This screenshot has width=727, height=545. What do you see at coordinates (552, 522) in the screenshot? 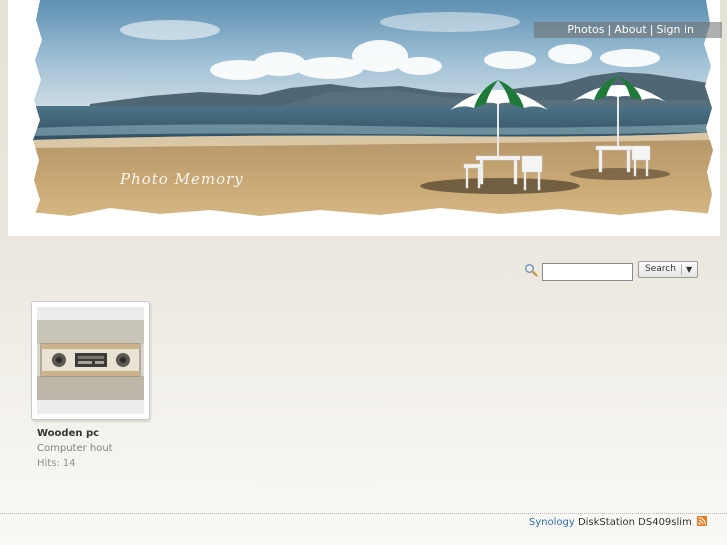
I see `footer-brand-link: Synology` at bounding box center [552, 522].